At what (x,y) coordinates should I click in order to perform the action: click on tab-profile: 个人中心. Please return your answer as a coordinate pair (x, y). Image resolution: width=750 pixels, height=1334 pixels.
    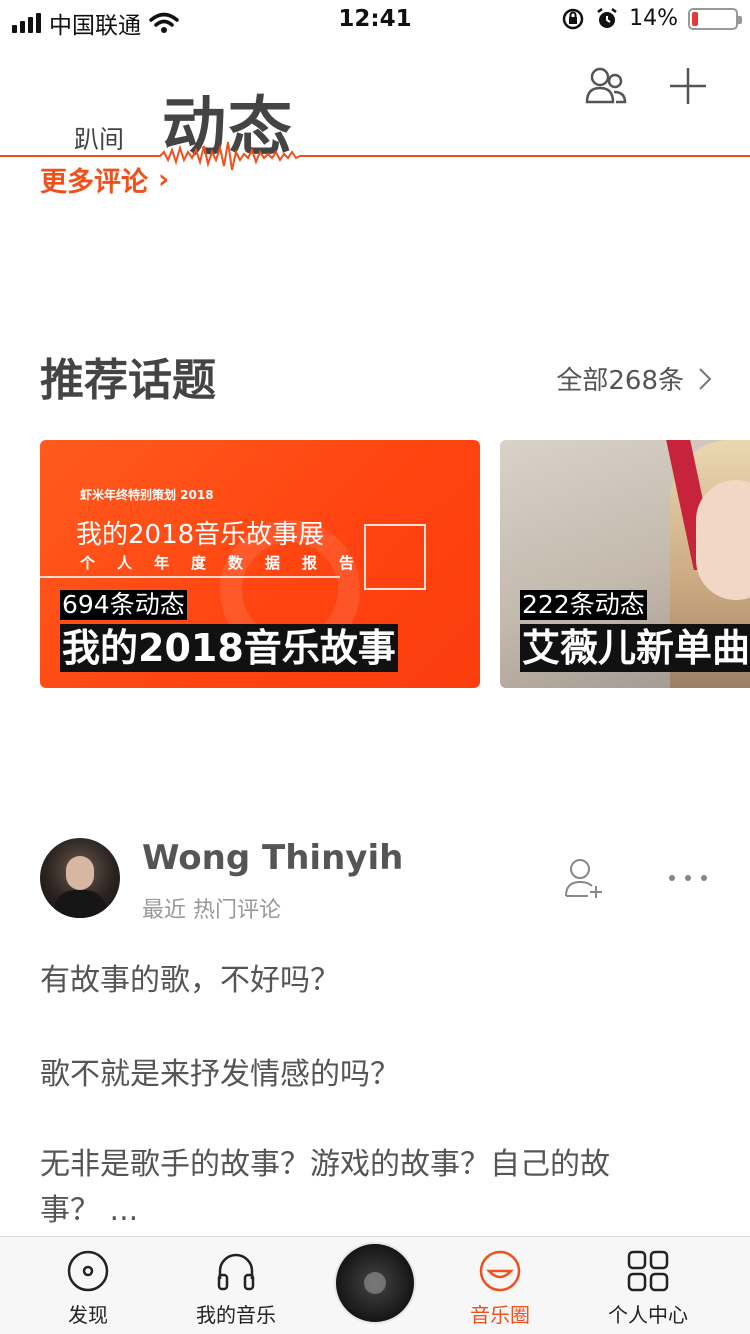
    Looking at the image, I should click on (648, 1285).